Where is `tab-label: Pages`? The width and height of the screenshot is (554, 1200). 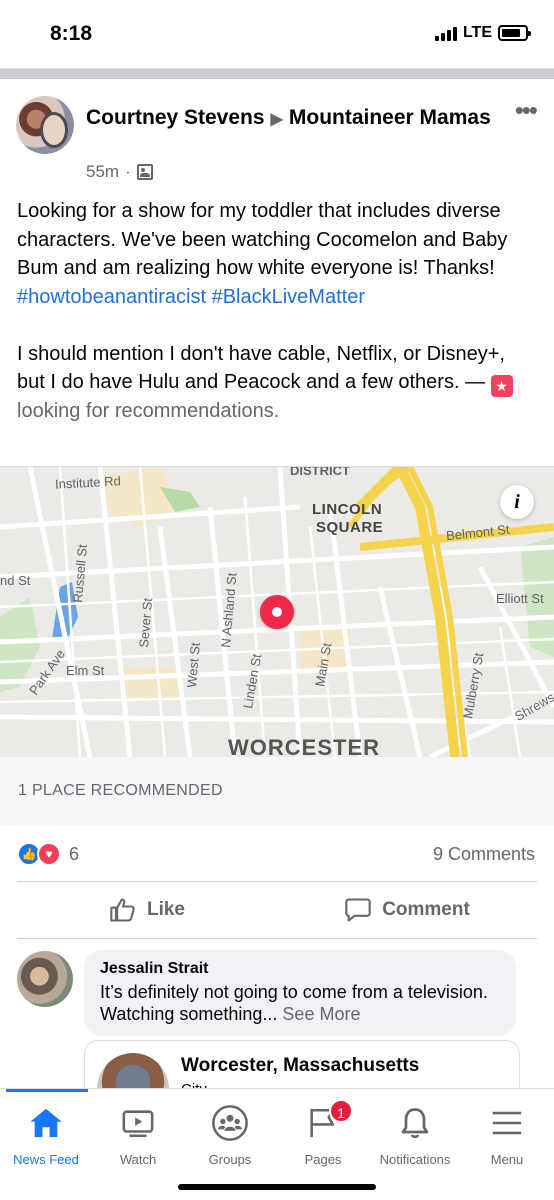 tab-label: Pages is located at coordinates (323, 1159).